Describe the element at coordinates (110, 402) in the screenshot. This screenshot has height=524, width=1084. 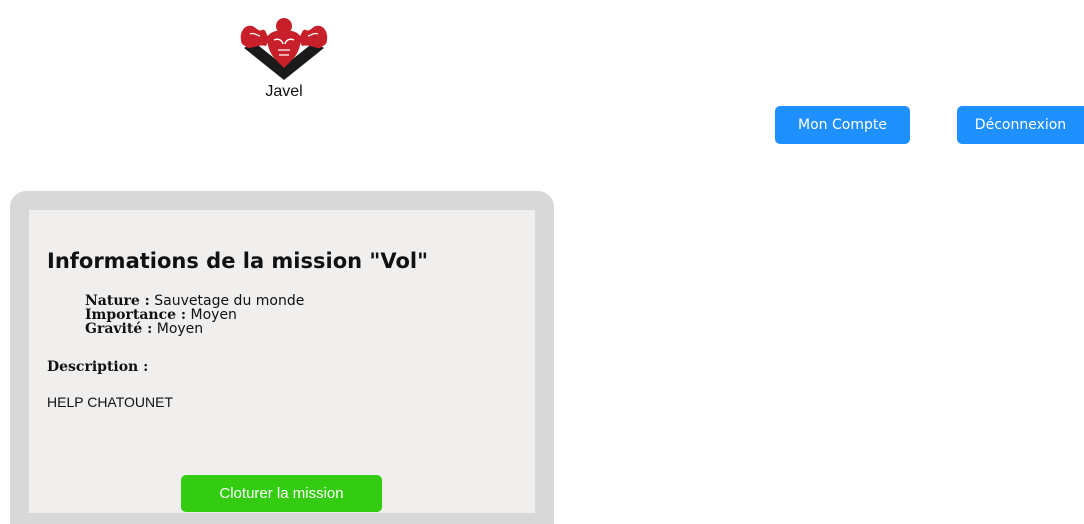
I see `description-text: HELP CHATOUNET` at that location.